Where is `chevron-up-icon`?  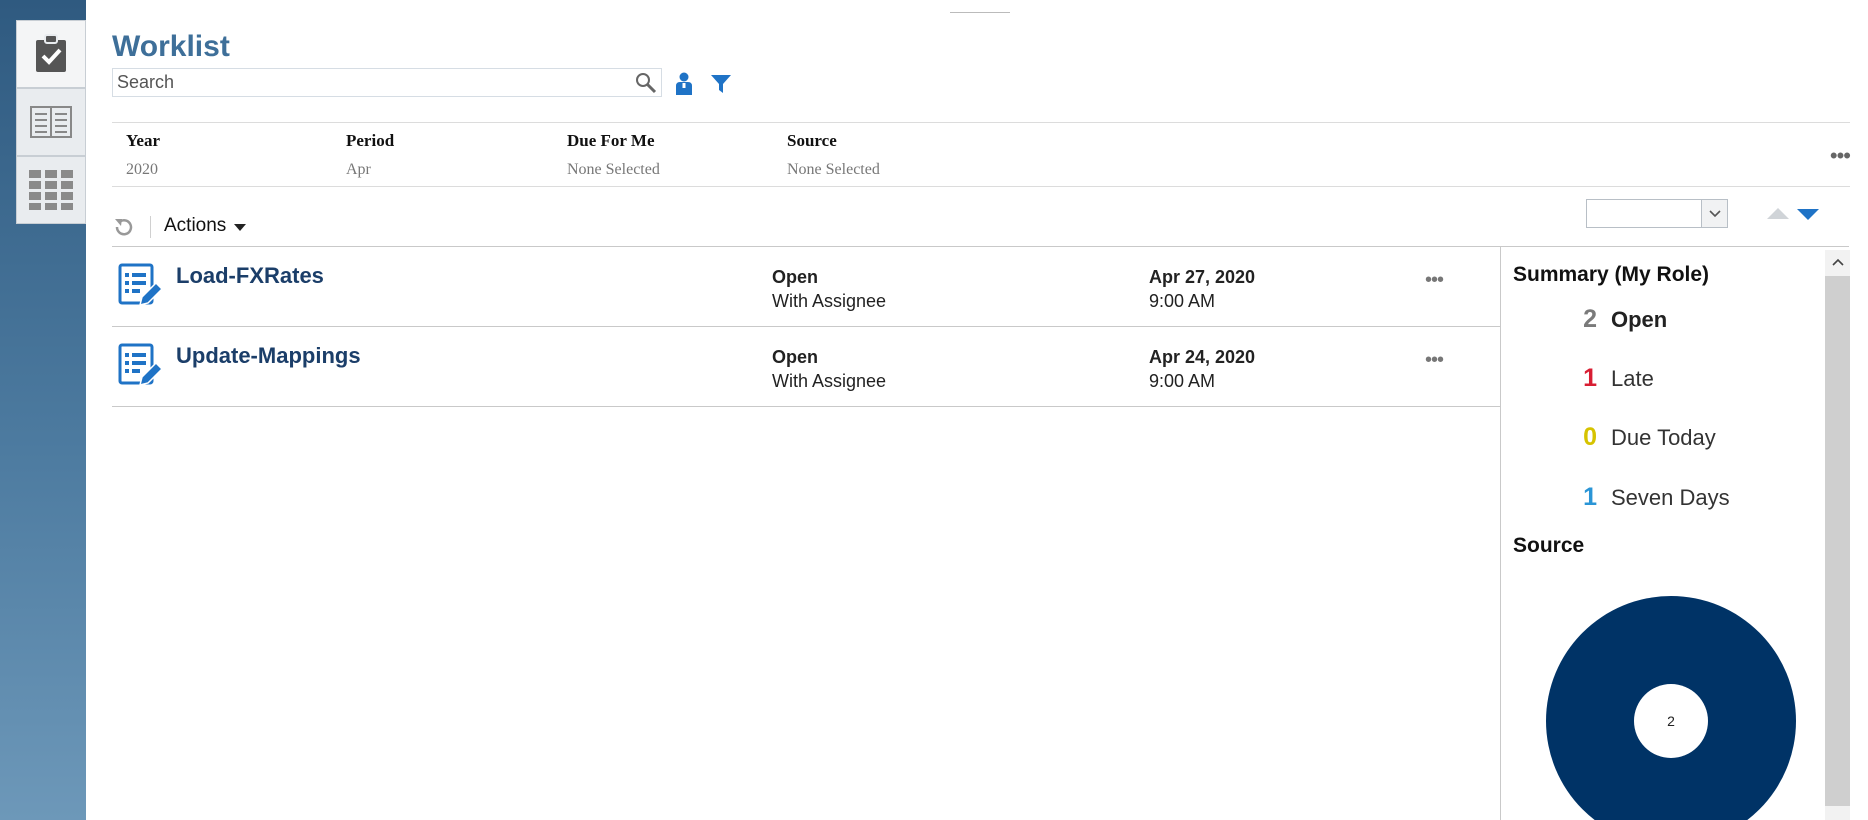
chevron-up-icon is located at coordinates (1838, 262).